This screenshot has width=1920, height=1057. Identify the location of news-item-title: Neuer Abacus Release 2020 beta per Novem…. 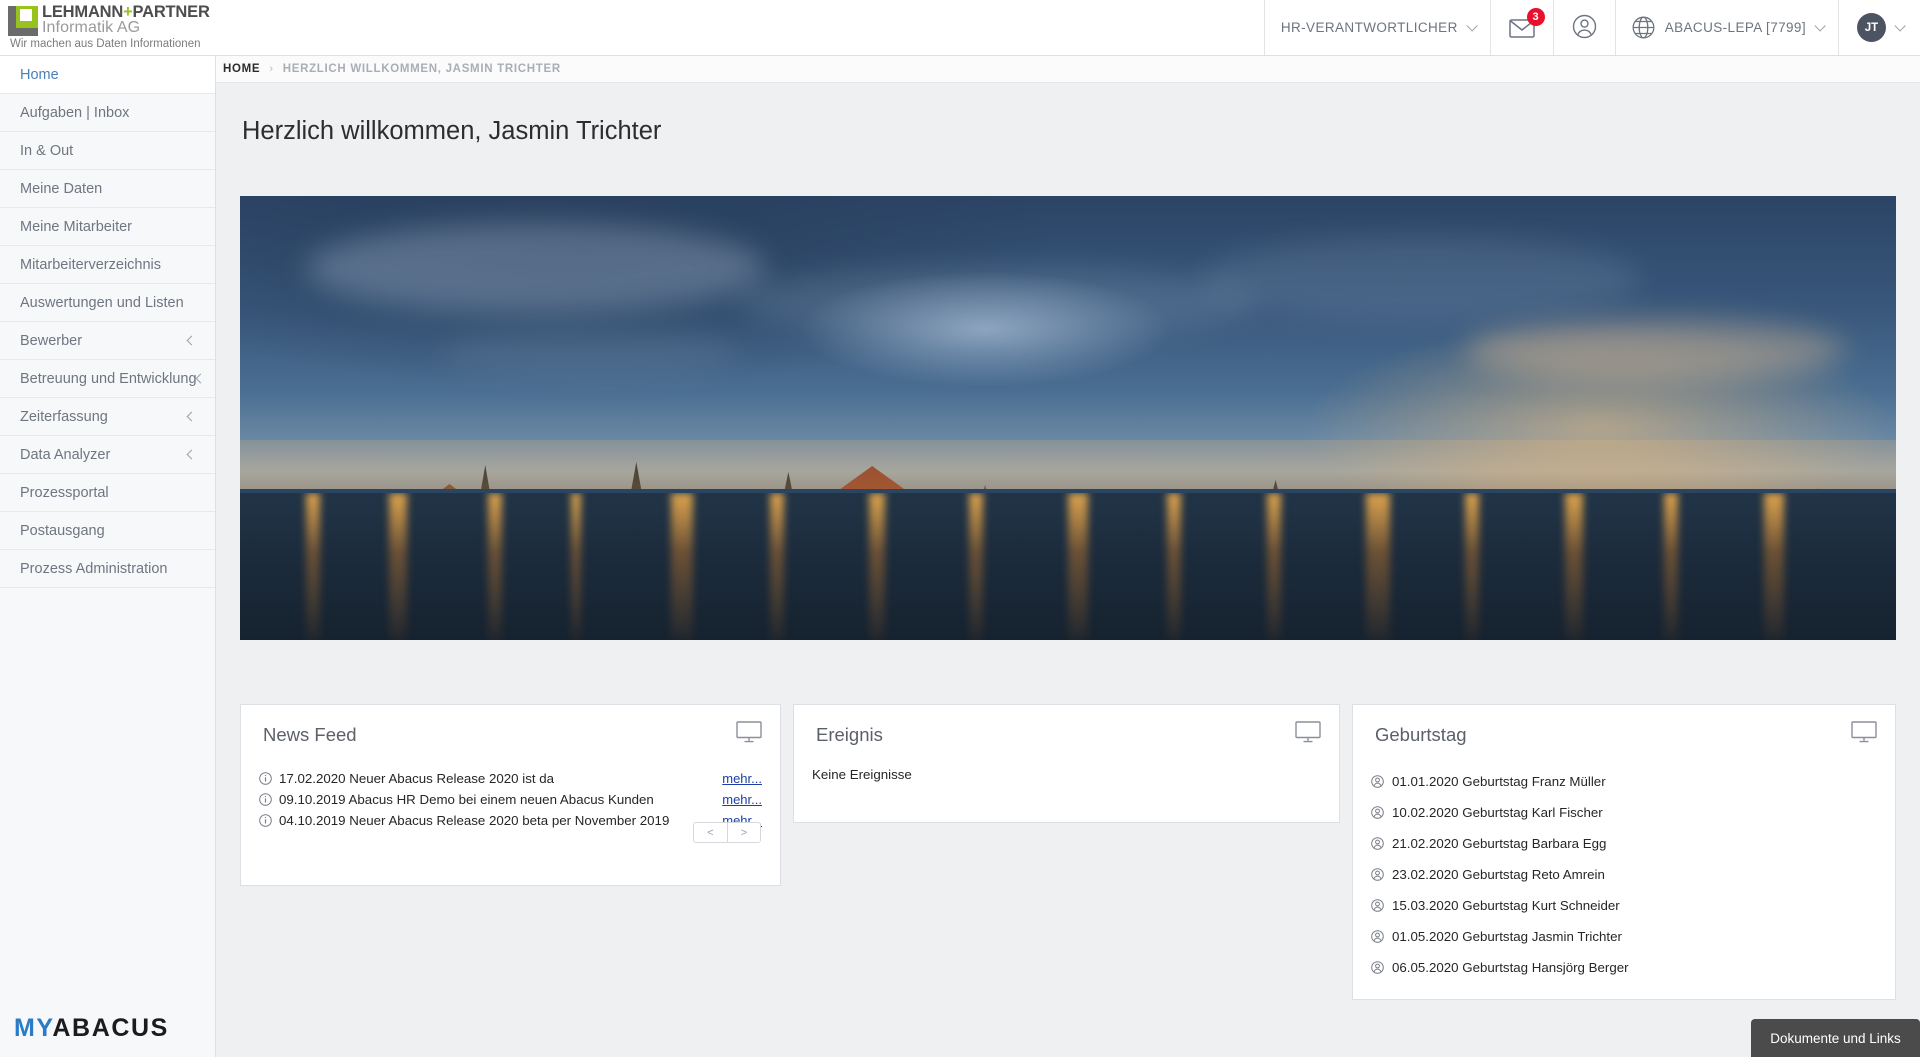
(509, 820).